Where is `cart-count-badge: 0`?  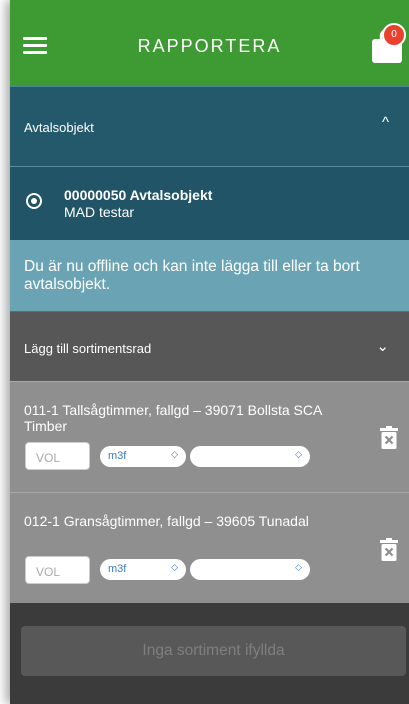 cart-count-badge: 0 is located at coordinates (394, 35).